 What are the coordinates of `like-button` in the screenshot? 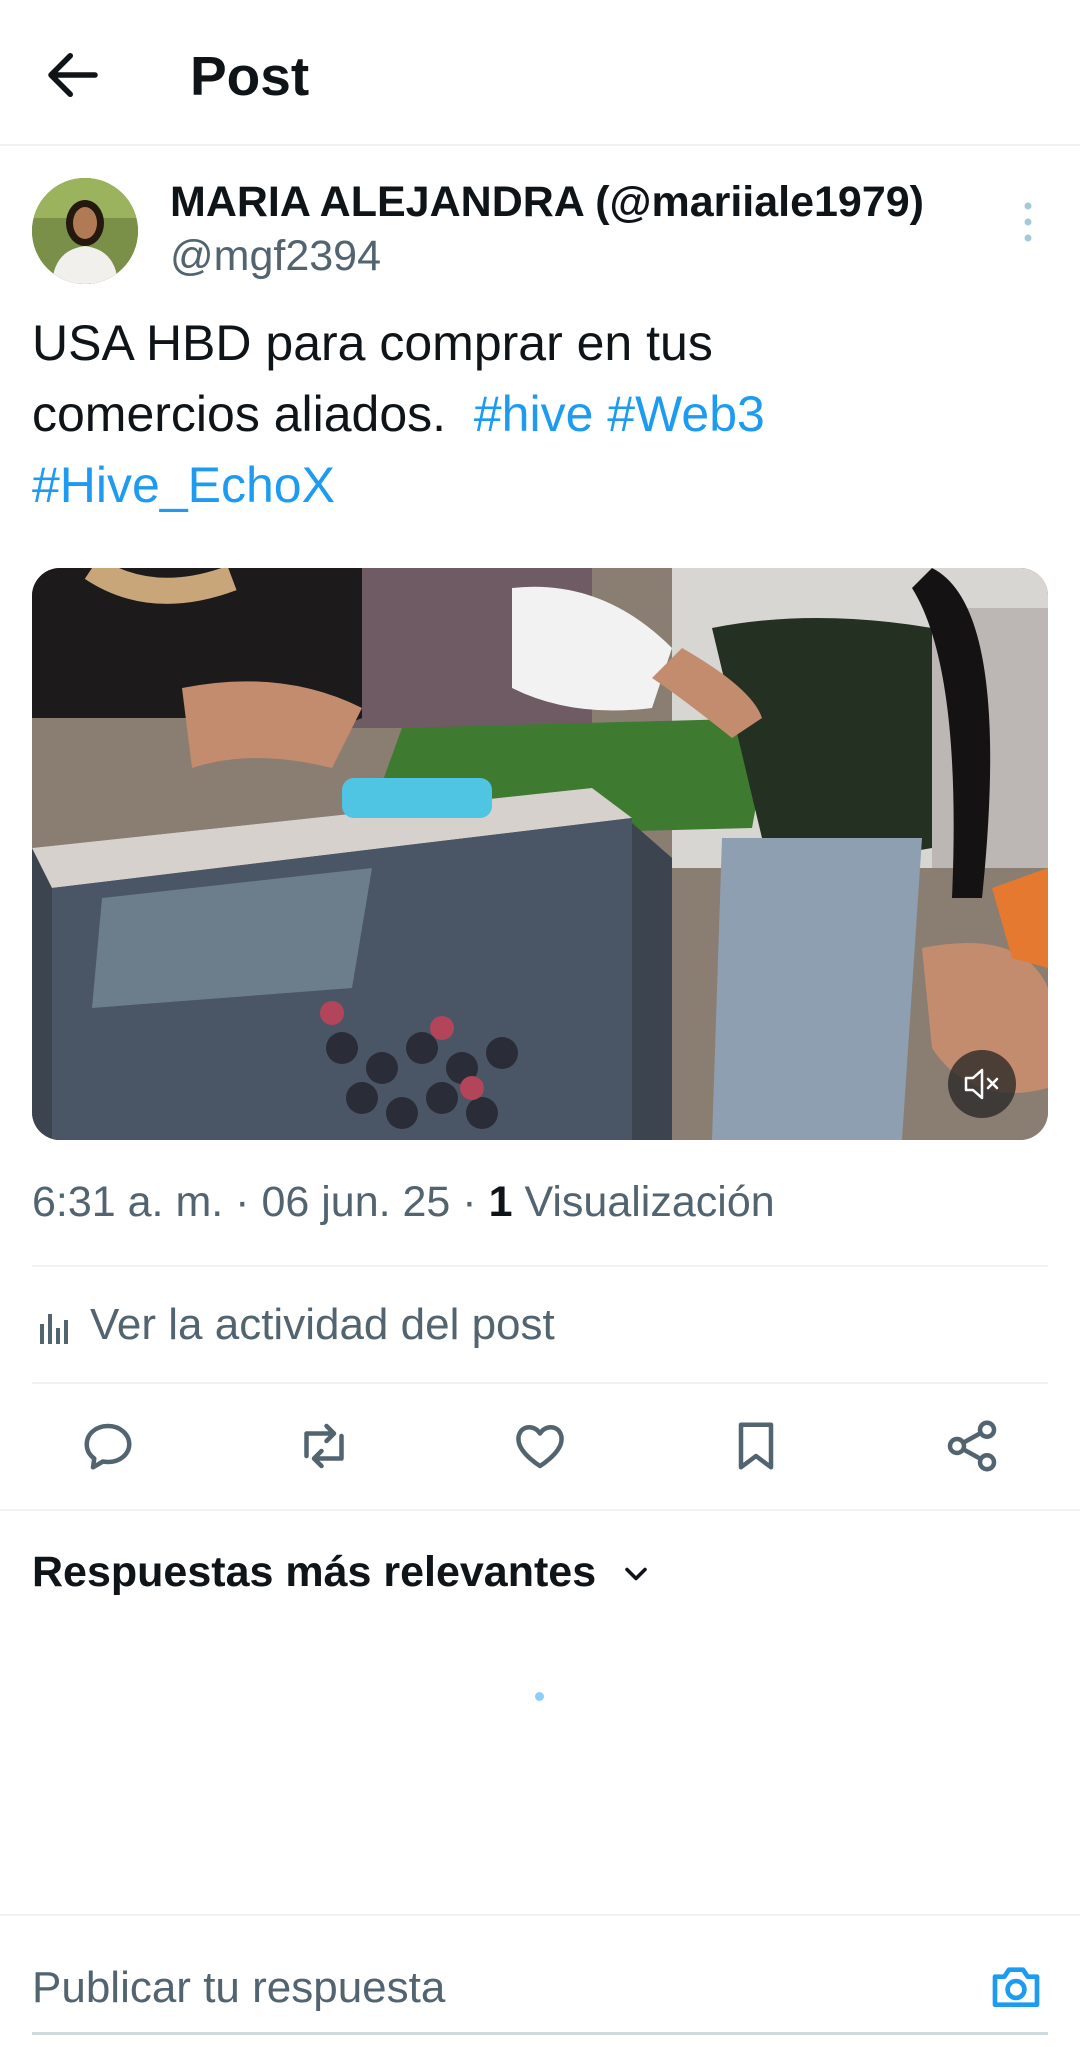 It's located at (540, 1446).